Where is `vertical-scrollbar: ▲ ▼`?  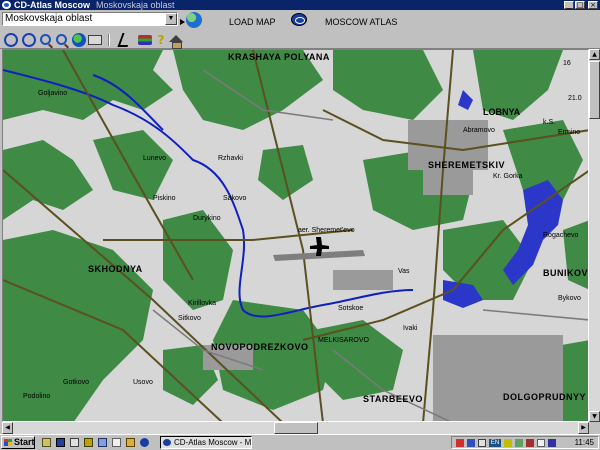
vertical-scrollbar: ▲ ▼ is located at coordinates (594, 235).